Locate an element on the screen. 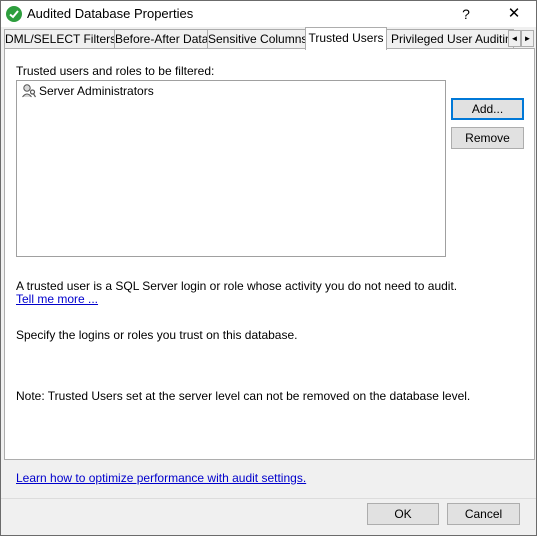 The height and width of the screenshot is (536, 537). cancel-button: Cancel is located at coordinates (483, 514).